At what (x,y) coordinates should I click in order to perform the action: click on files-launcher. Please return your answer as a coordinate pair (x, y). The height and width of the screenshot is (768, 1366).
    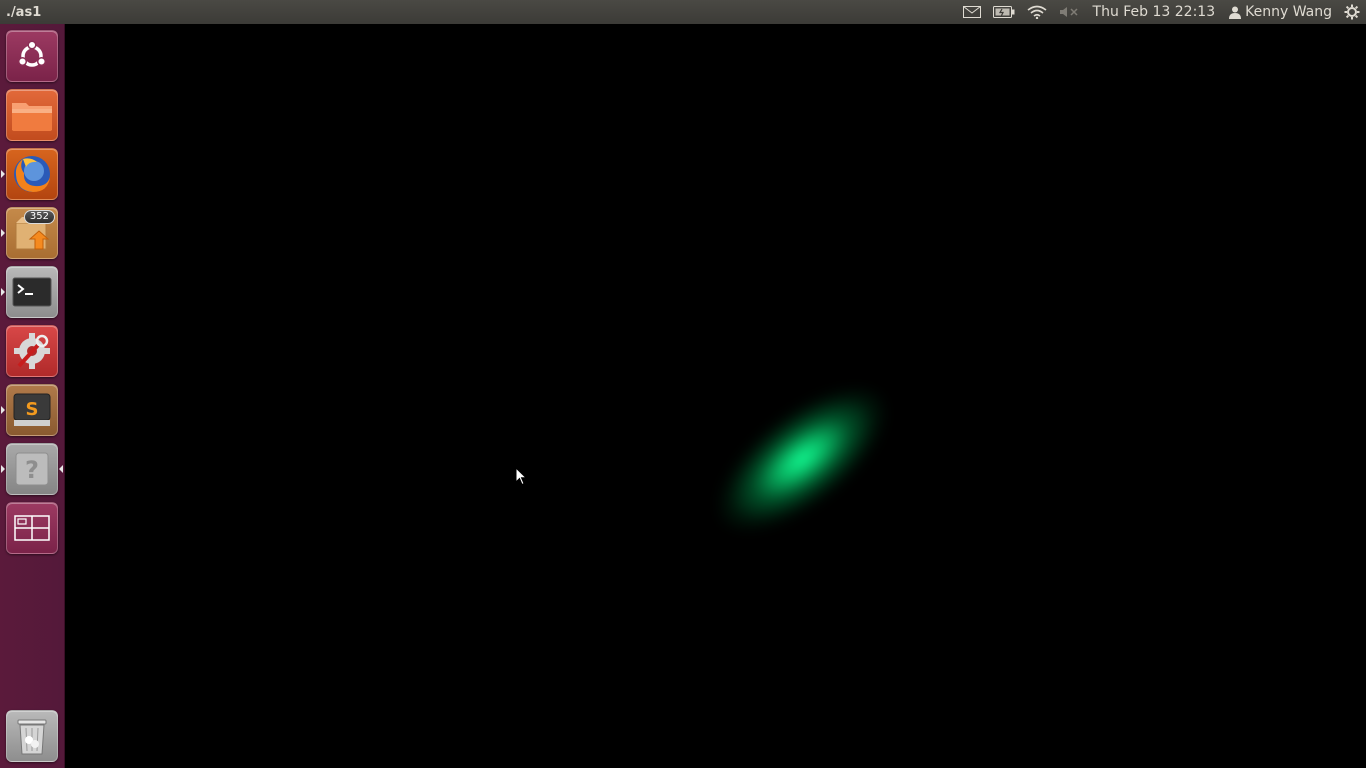
    Looking at the image, I should click on (32, 115).